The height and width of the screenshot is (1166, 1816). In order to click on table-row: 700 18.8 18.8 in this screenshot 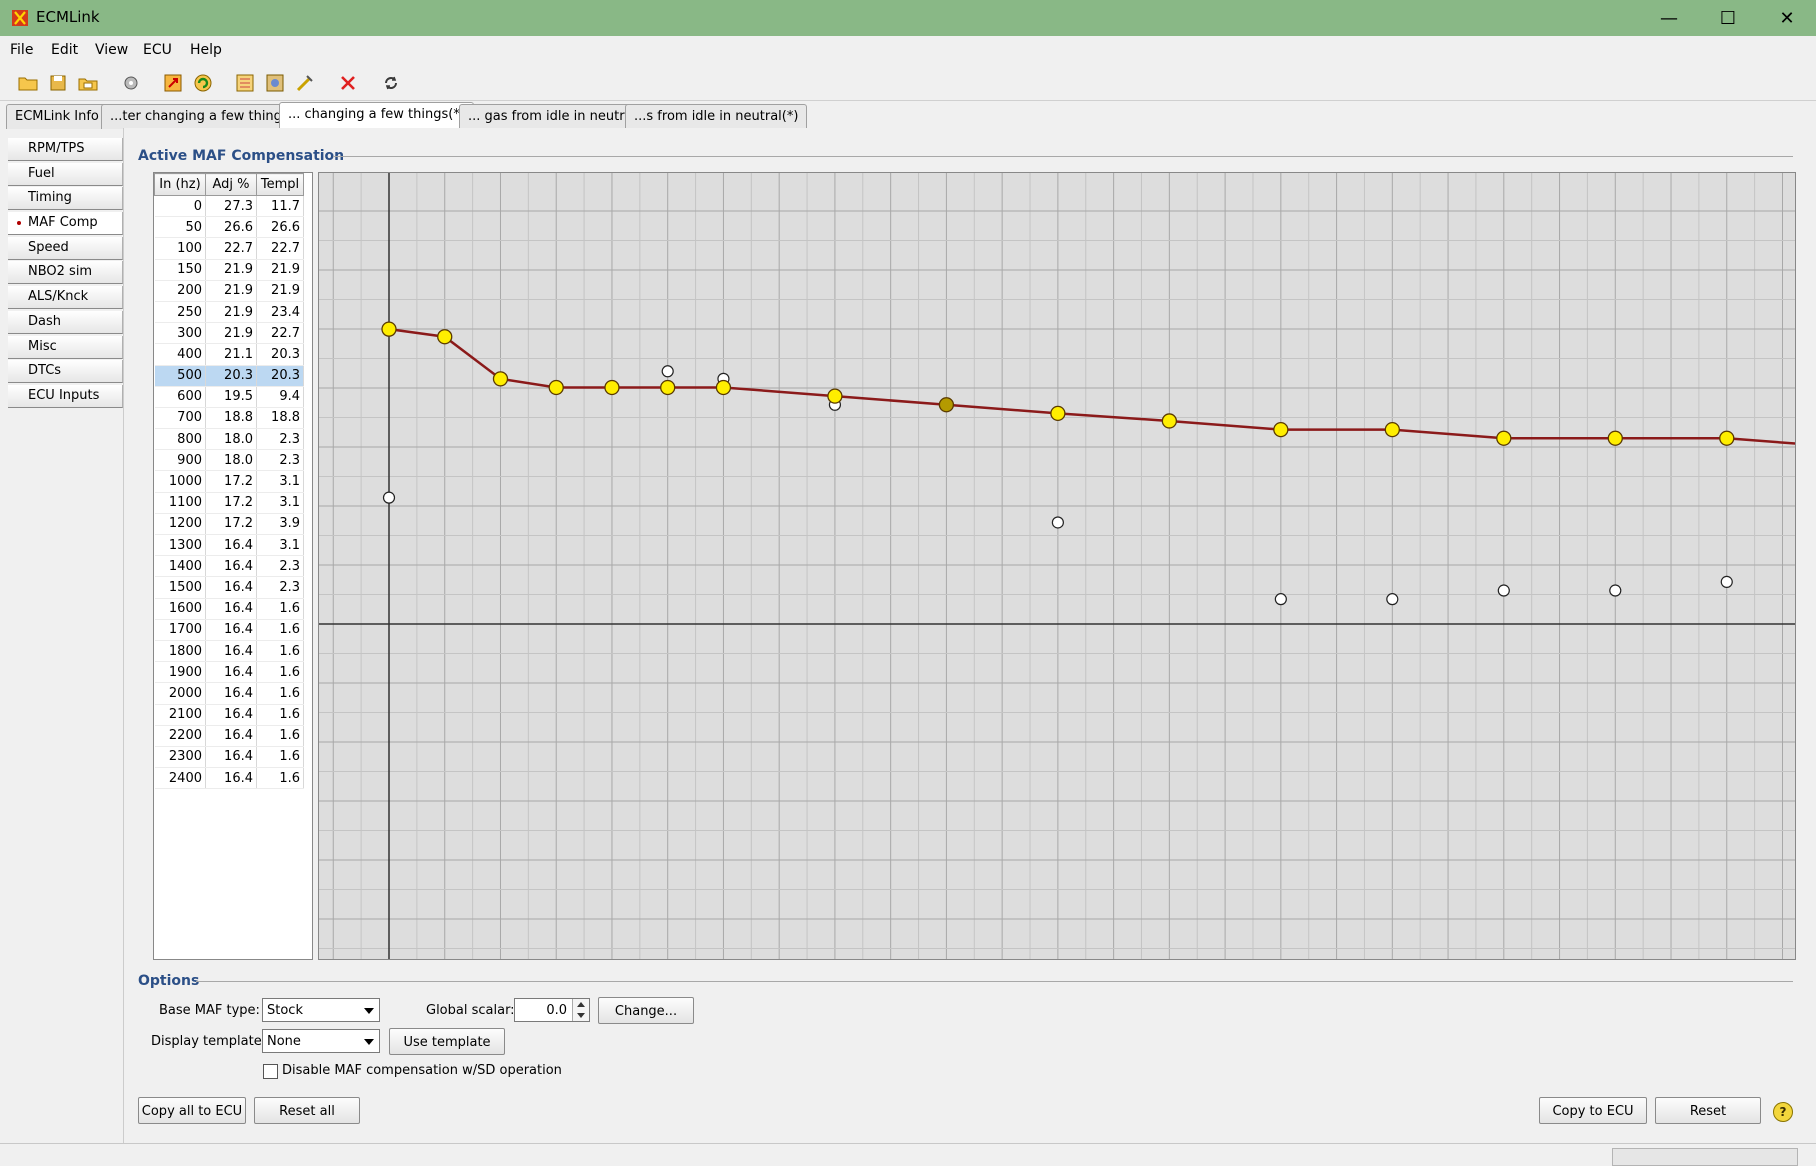, I will do `click(229, 418)`.